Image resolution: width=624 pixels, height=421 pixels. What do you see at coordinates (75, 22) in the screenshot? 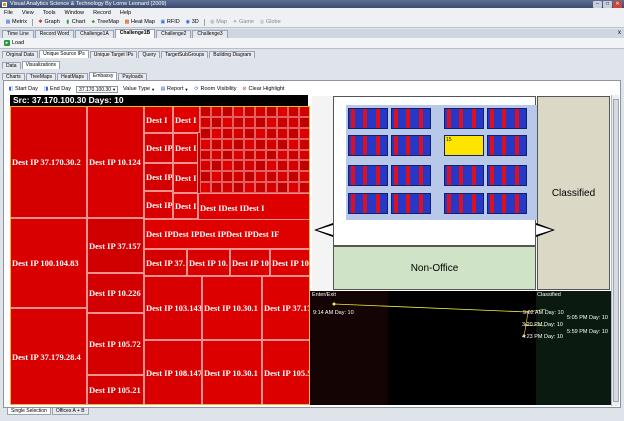
I see `toolbar-chart-button: ▮ Chart` at bounding box center [75, 22].